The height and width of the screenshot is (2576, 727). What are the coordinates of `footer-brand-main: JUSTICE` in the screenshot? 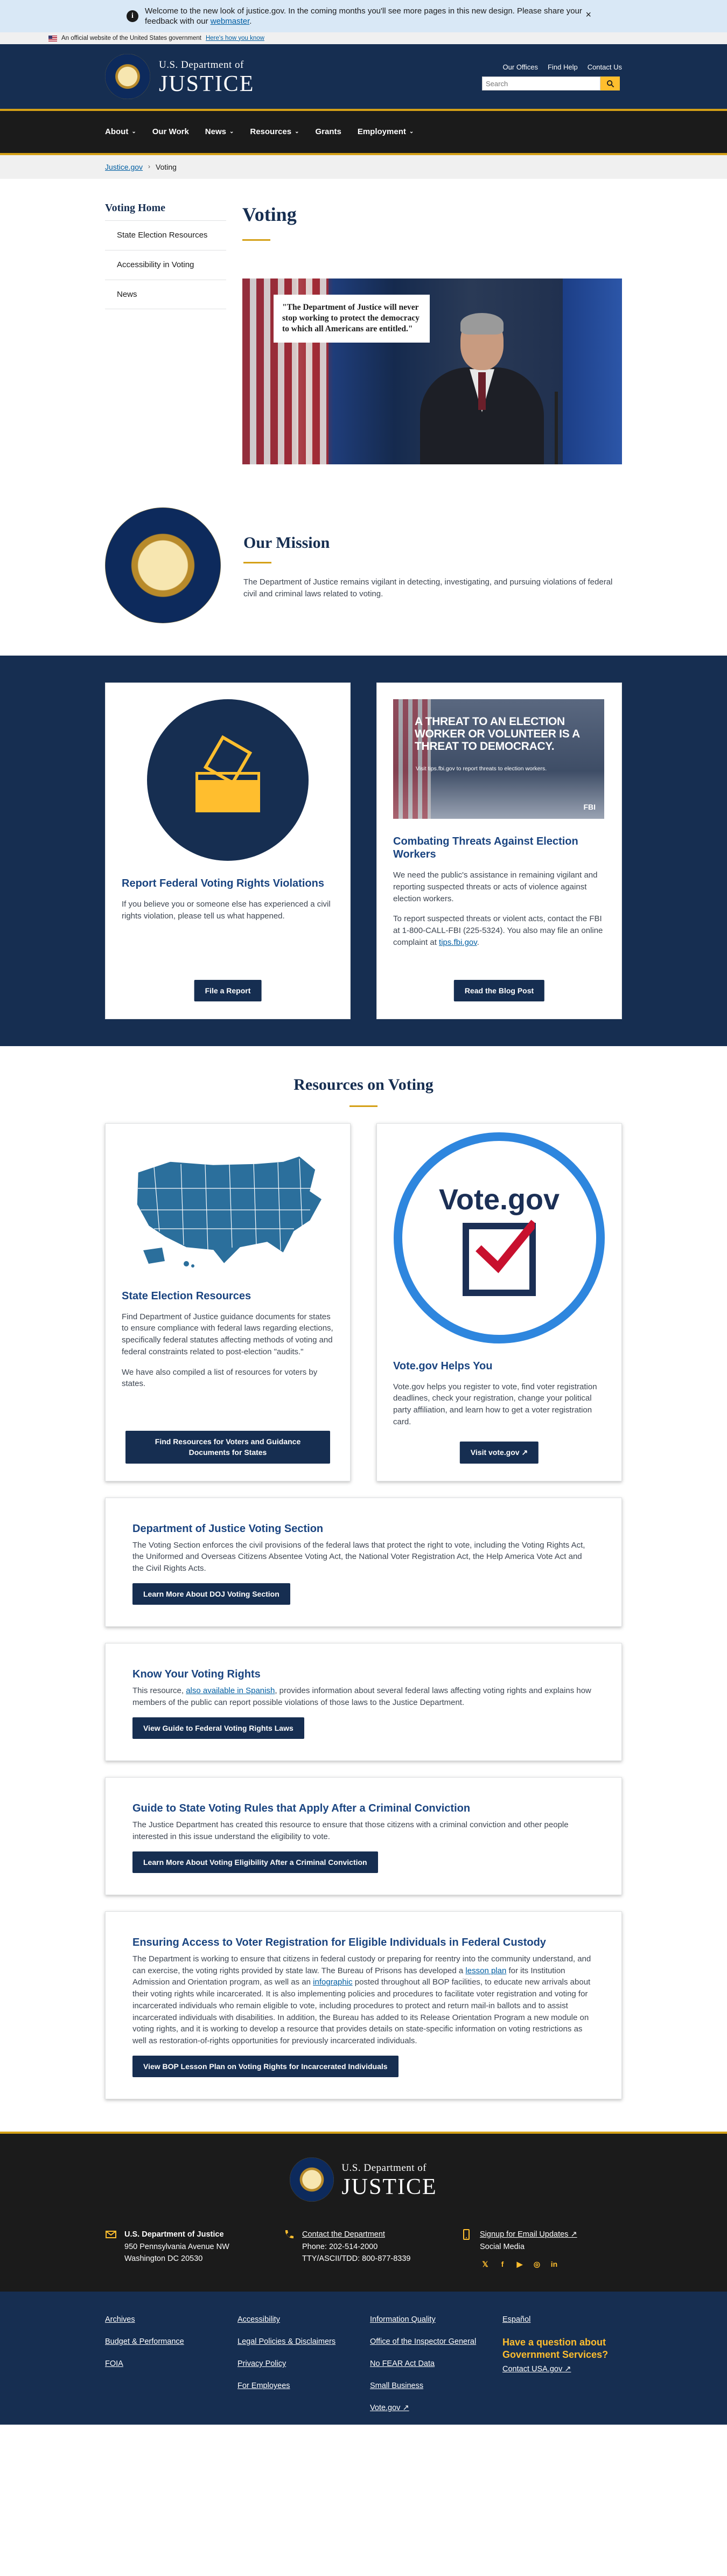 It's located at (389, 2186).